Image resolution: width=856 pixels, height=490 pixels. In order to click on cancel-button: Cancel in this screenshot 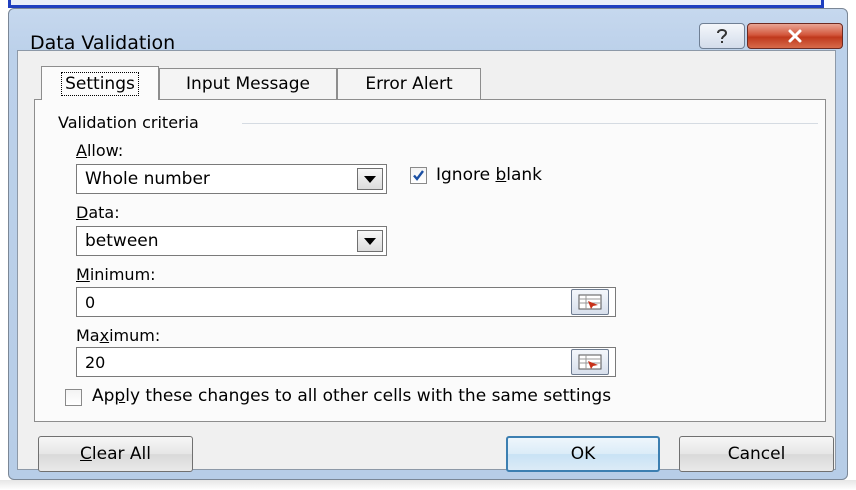, I will do `click(756, 454)`.